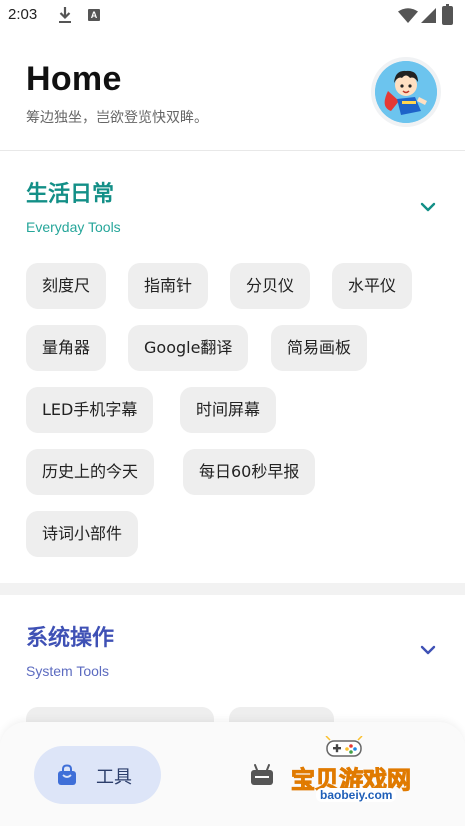  Describe the element at coordinates (232, 150) in the screenshot. I see `header-divider` at that location.